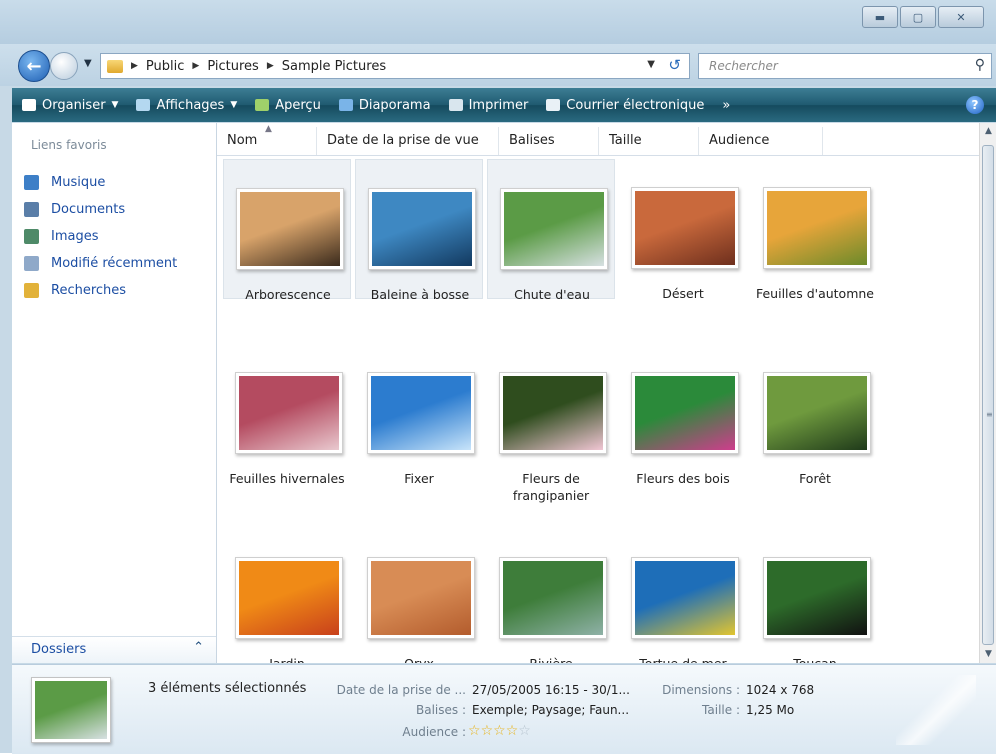 This screenshot has height=754, width=996. I want to click on column-header: Date de la prise de vue, so click(408, 141).